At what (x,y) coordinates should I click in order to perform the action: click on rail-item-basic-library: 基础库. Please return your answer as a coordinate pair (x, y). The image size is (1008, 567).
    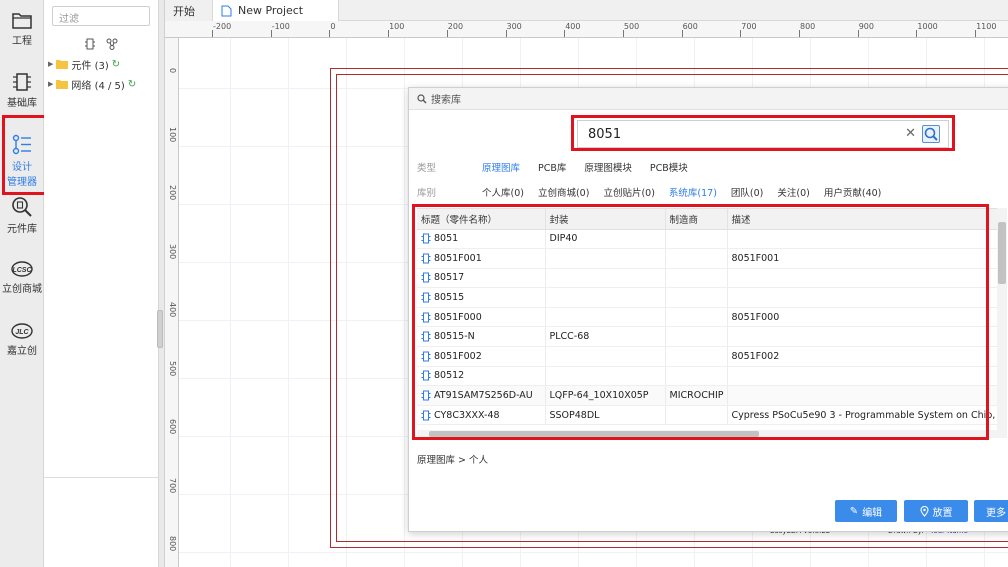
    Looking at the image, I should click on (22, 90).